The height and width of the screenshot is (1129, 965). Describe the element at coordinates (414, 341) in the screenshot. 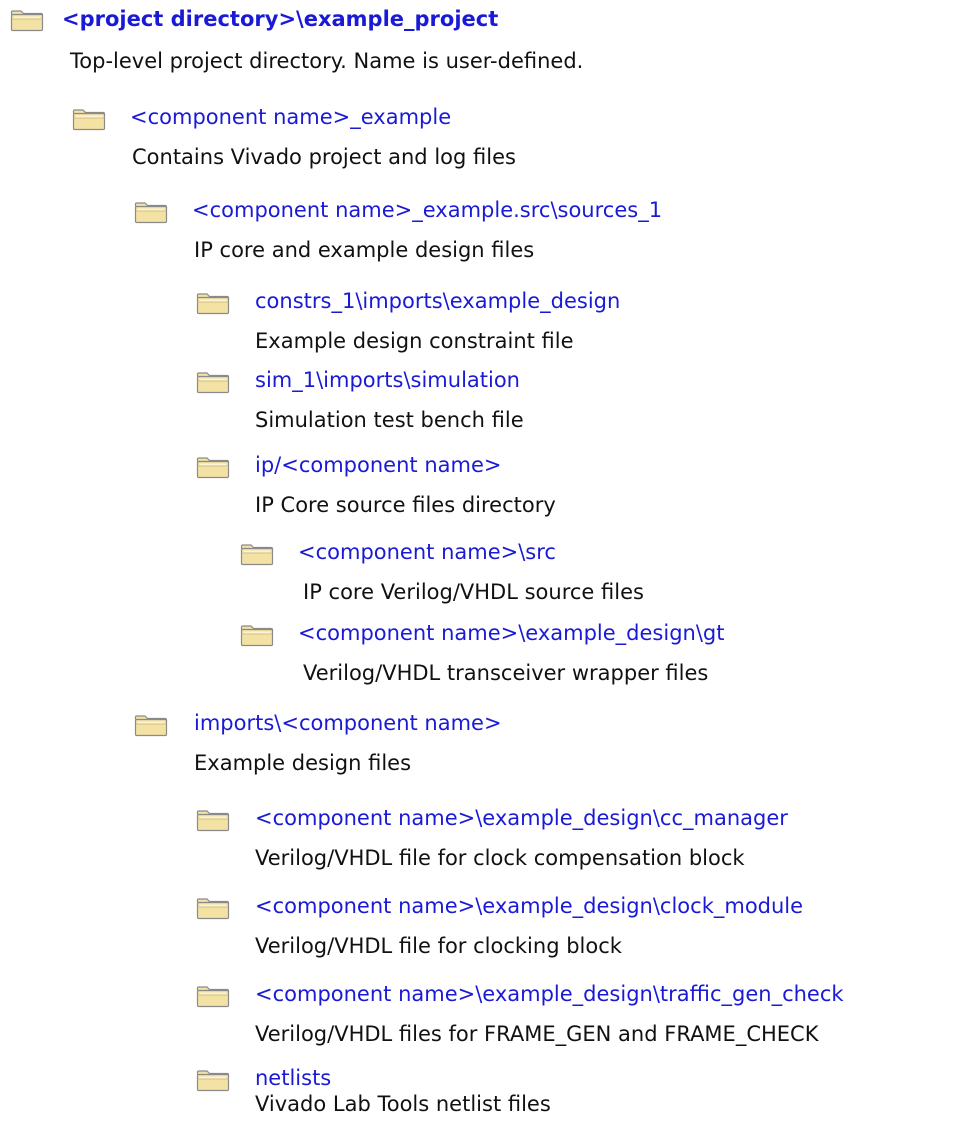

I see `node-description: Example design constraint file` at that location.